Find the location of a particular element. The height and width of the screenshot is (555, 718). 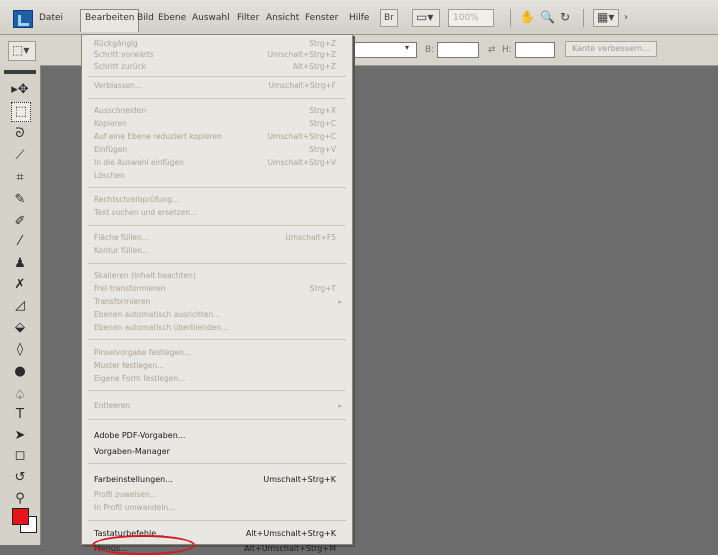

clone-stamp-tool-icon: ♟ is located at coordinates (20, 264).